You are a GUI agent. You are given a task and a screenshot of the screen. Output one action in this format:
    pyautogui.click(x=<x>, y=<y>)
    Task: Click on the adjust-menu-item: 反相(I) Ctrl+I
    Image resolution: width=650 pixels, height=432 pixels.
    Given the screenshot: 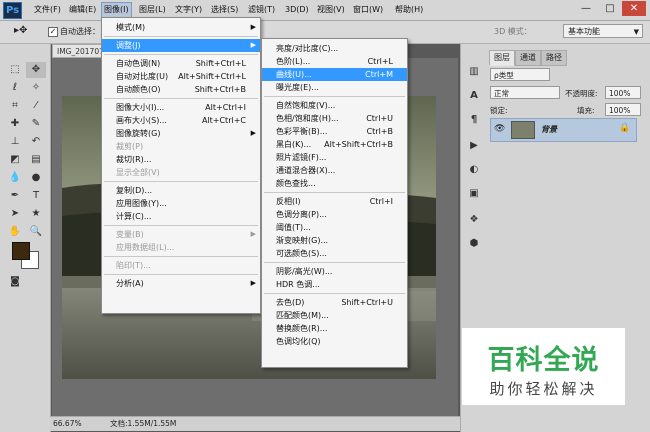 What is the action you would take?
    pyautogui.click(x=334, y=201)
    